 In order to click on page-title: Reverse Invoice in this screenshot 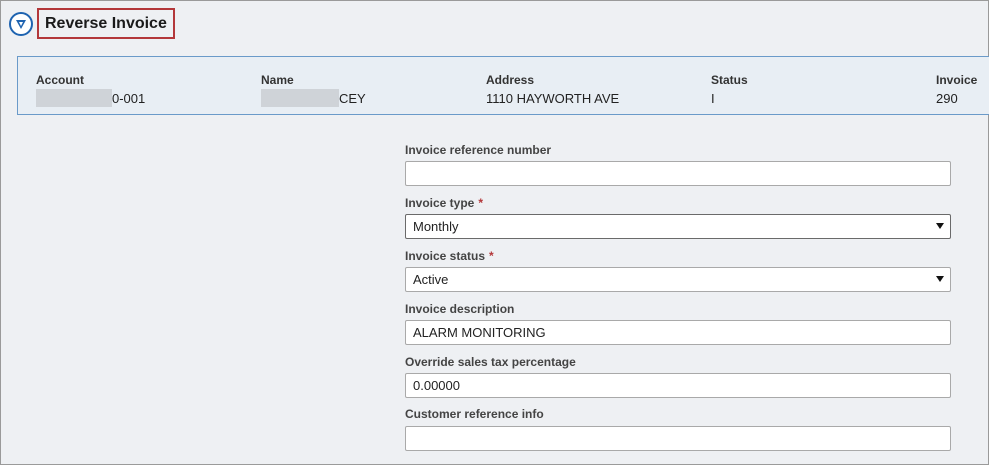, I will do `click(106, 23)`.